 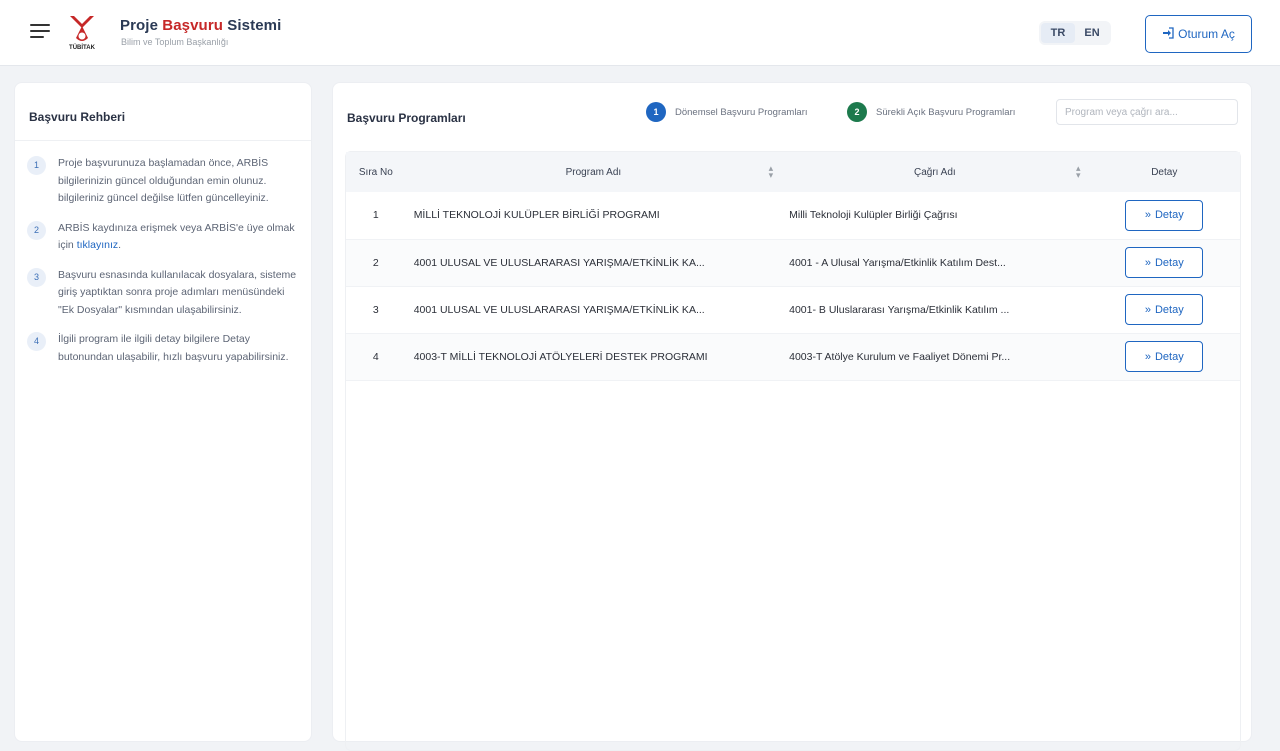 What do you see at coordinates (36, 165) in the screenshot?
I see `step-number-badge: 1` at bounding box center [36, 165].